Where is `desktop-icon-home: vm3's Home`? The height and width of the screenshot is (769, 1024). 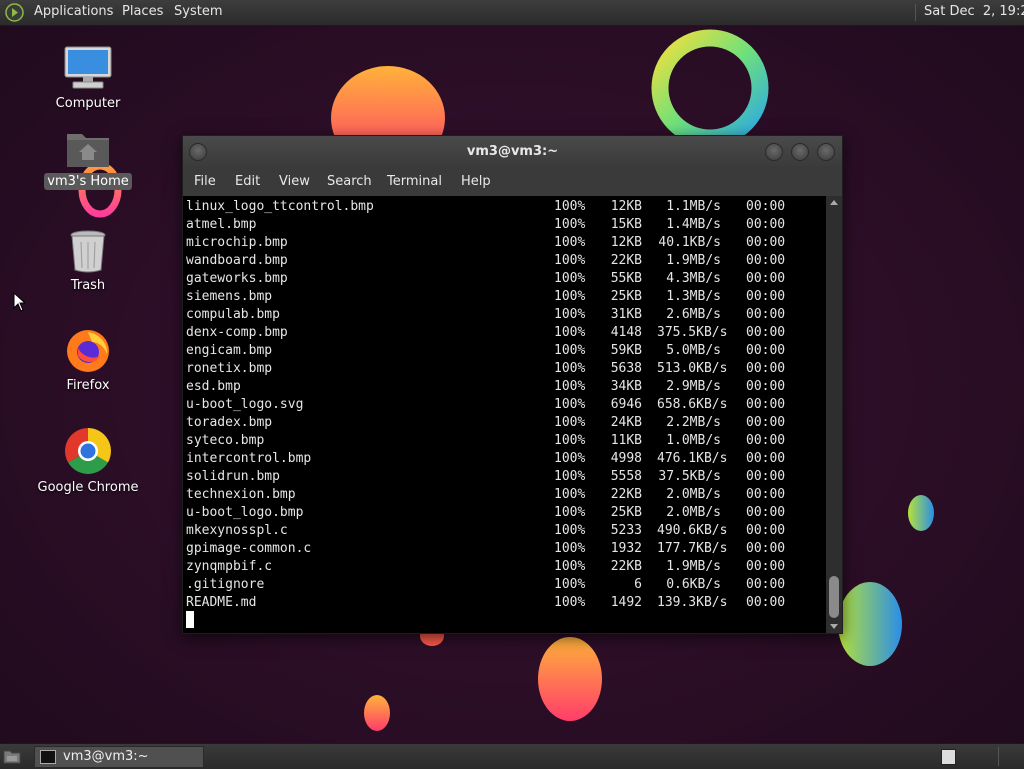 desktop-icon-home: vm3's Home is located at coordinates (88, 159).